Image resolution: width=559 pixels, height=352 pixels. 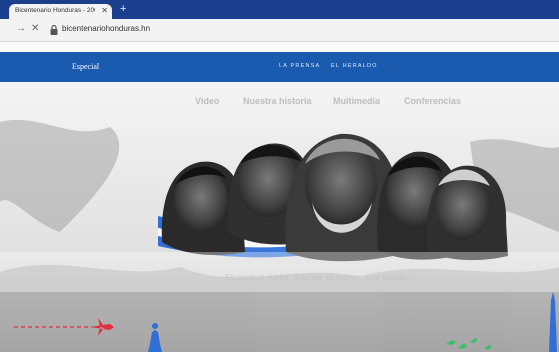 I want to click on new-tab-icon: +, so click(x=123, y=9).